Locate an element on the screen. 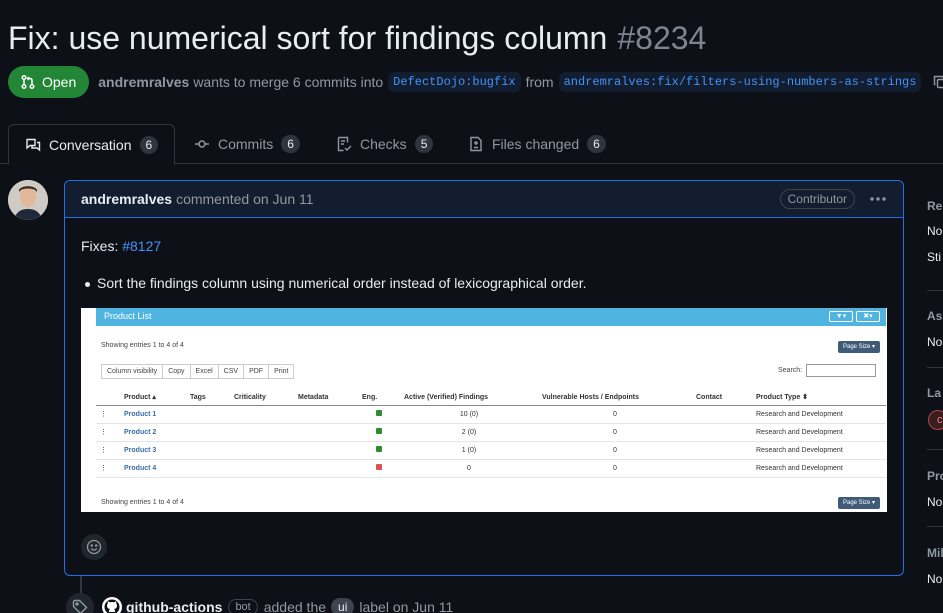  csv-button: CSV is located at coordinates (231, 371).